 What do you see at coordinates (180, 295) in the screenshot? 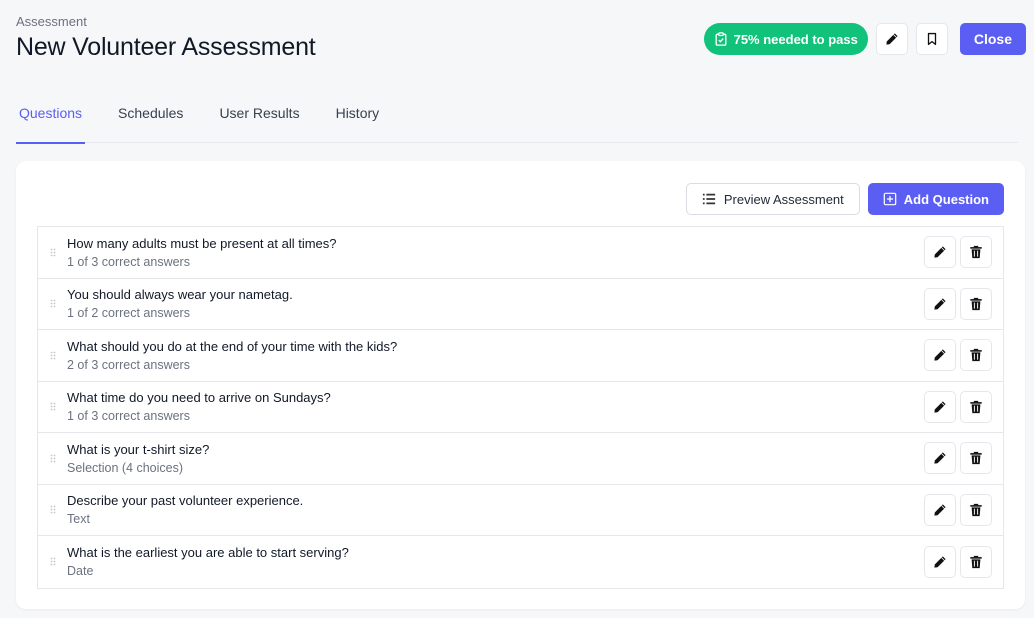
I see `question-title: You should always wear your nametag.` at bounding box center [180, 295].